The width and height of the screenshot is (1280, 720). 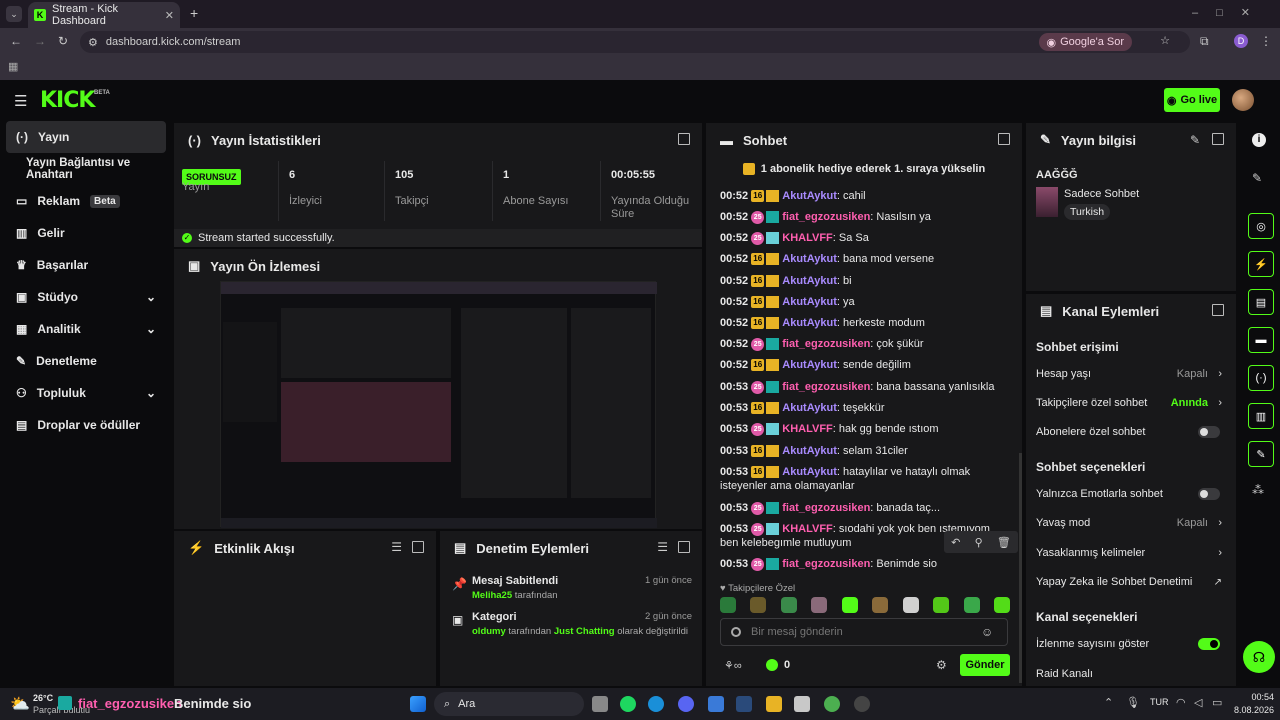 I want to click on subscribers-only-row: Abonelere özel sohbet, so click(x=1136, y=432).